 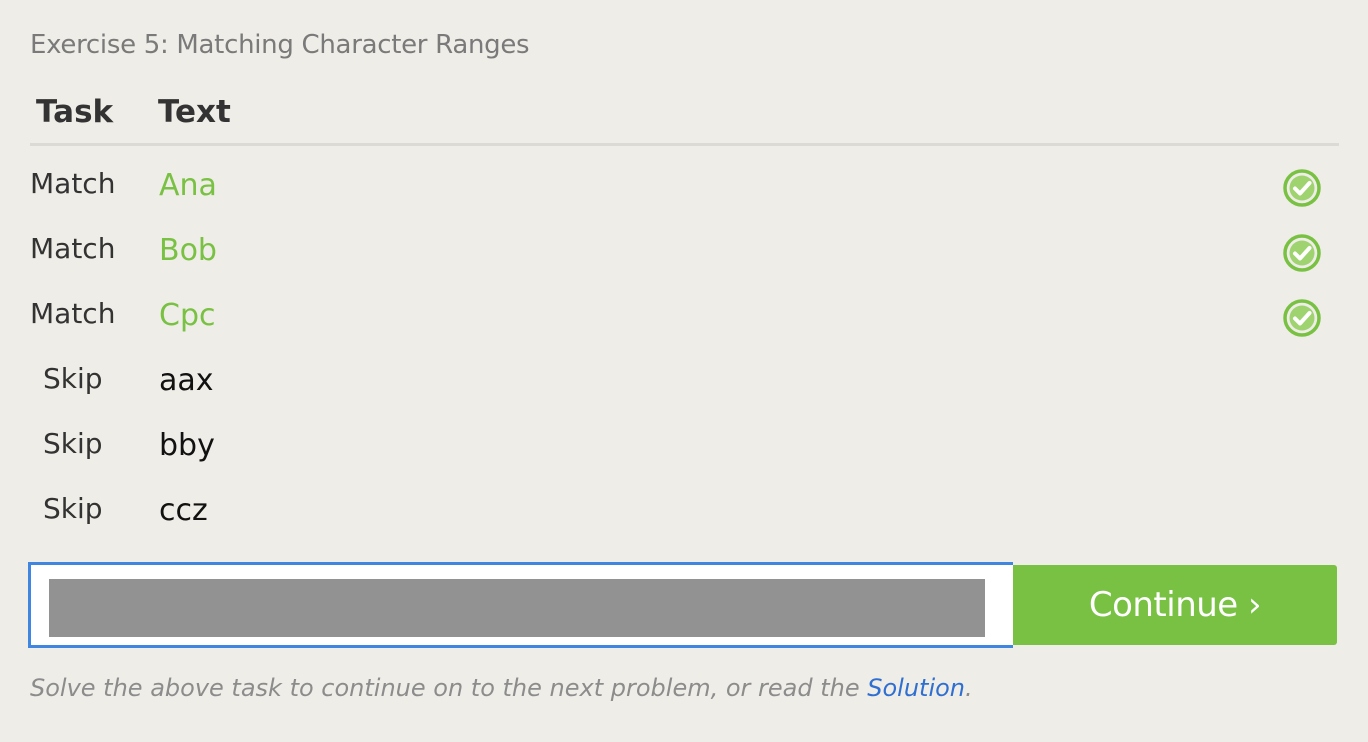 What do you see at coordinates (684, 519) in the screenshot?
I see `table-row: Skip ccz` at bounding box center [684, 519].